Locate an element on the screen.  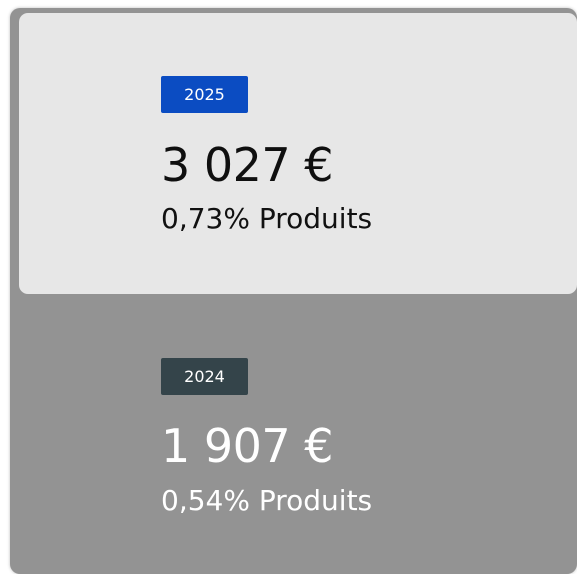
percentage-products-2025: 0,73% Produits is located at coordinates (267, 218).